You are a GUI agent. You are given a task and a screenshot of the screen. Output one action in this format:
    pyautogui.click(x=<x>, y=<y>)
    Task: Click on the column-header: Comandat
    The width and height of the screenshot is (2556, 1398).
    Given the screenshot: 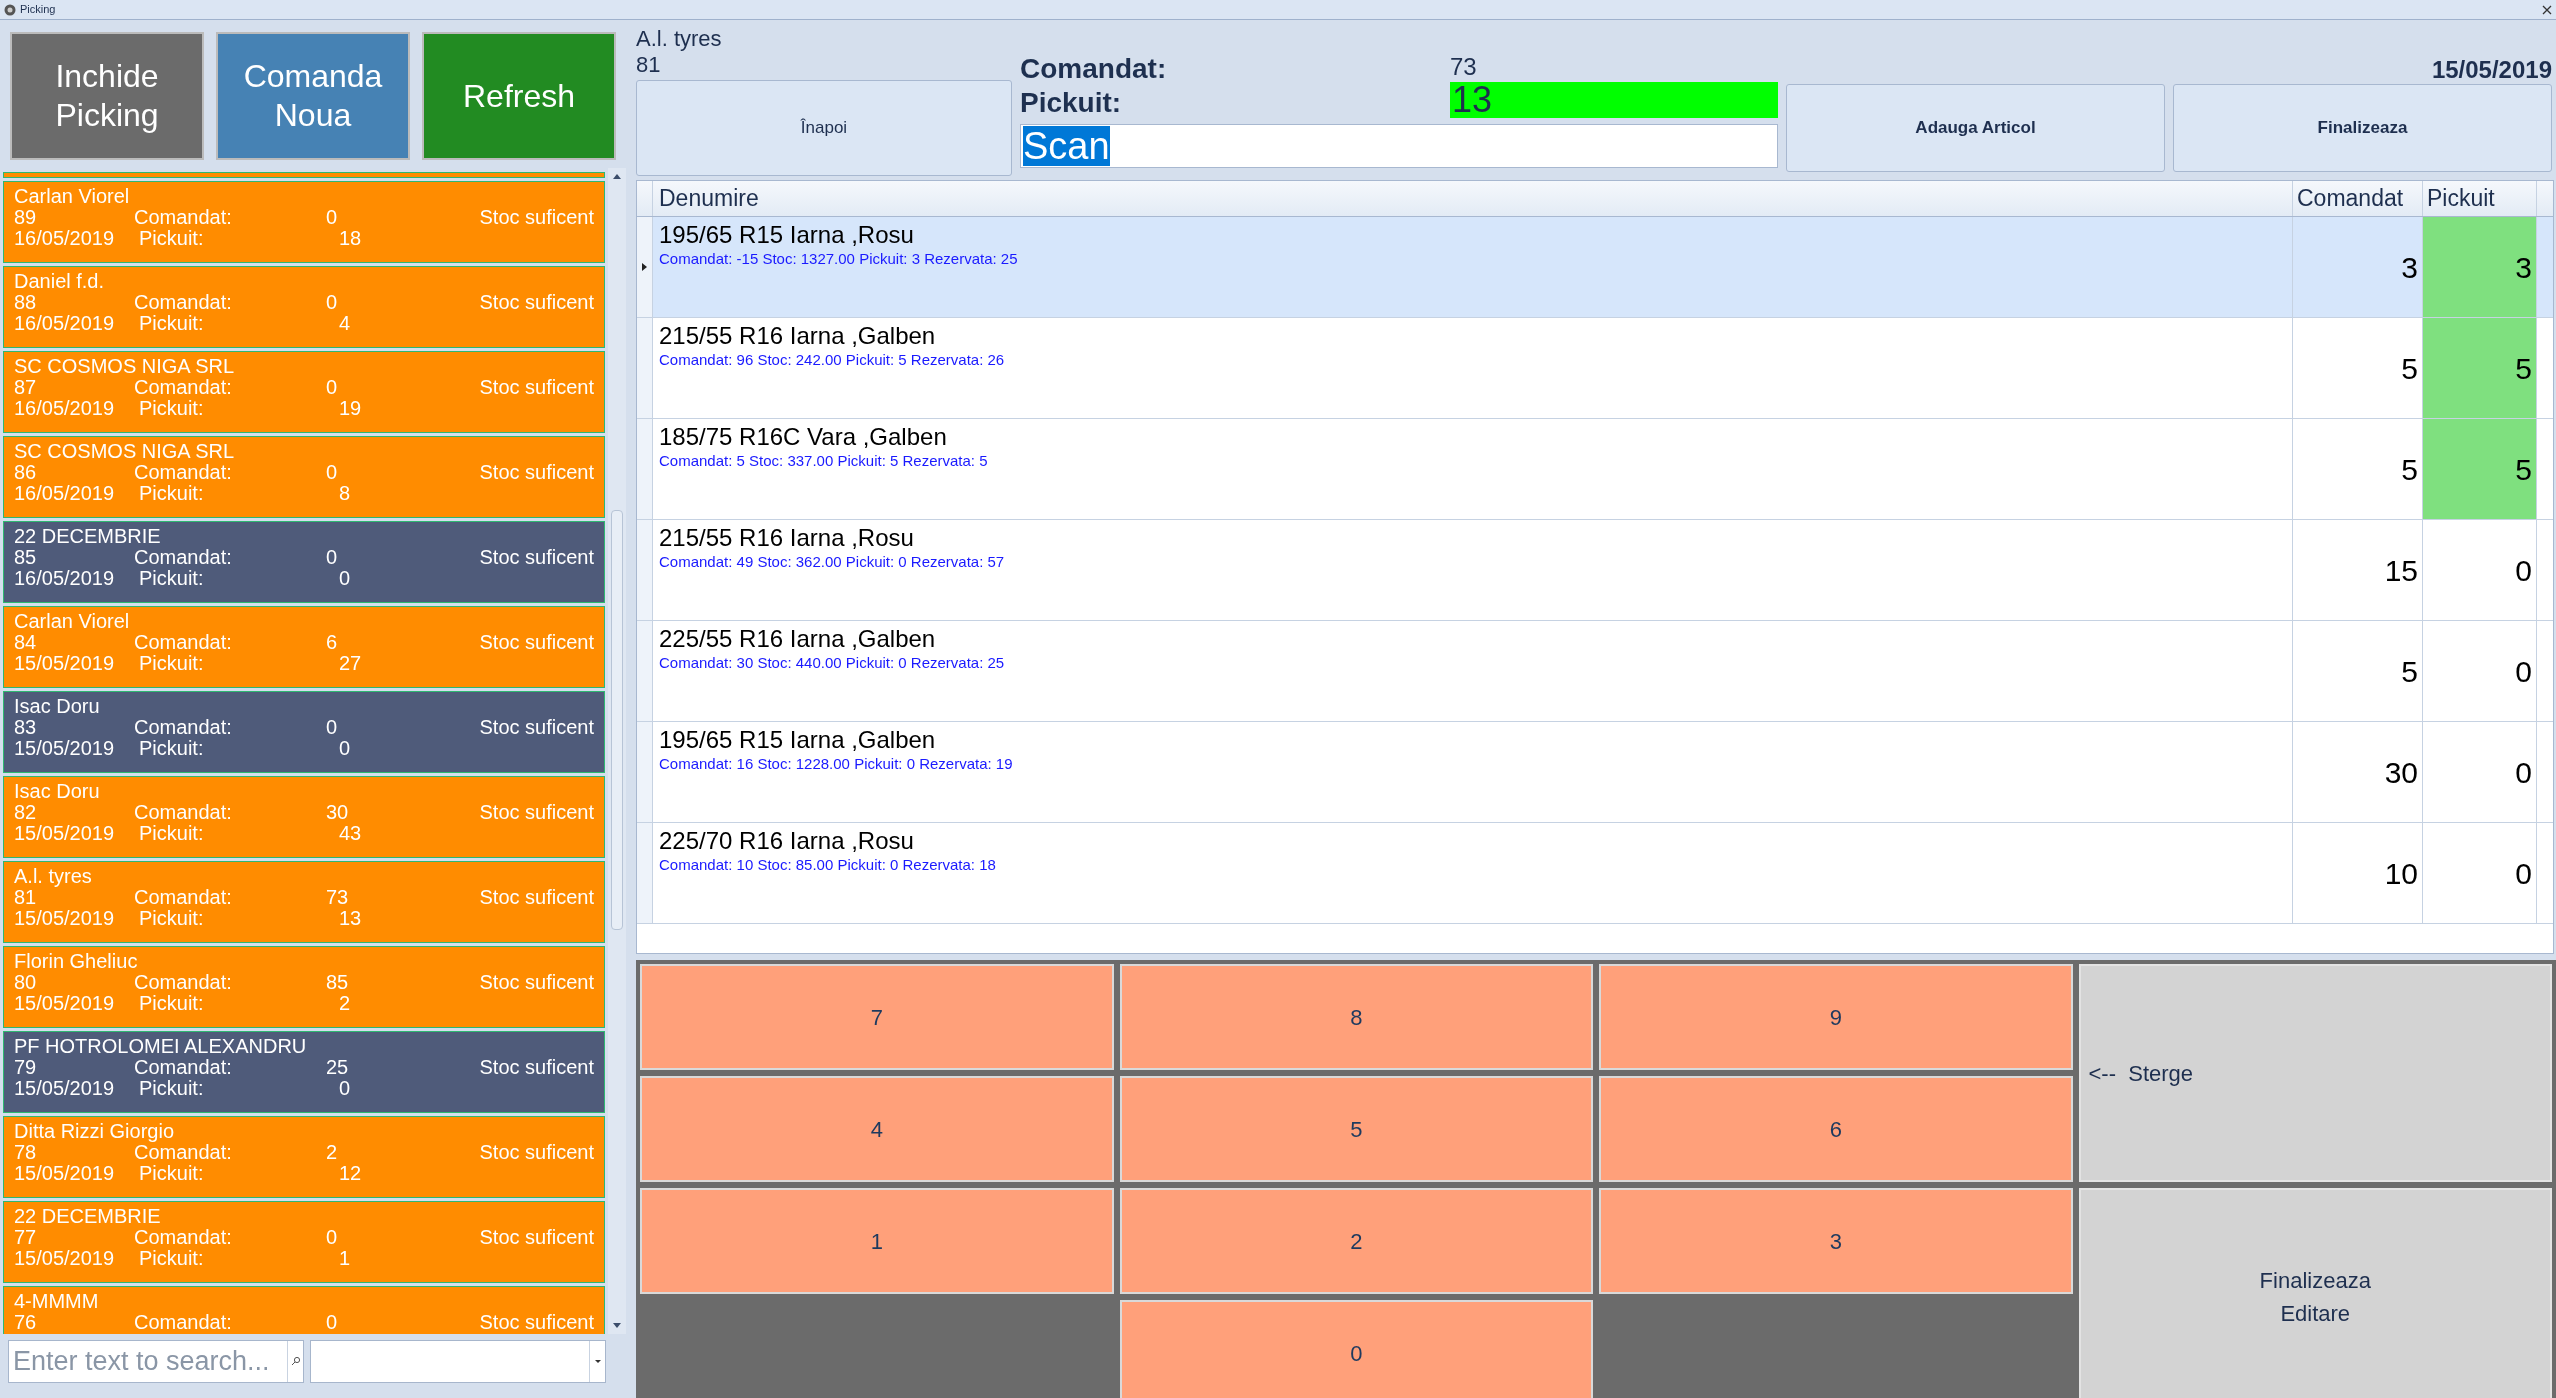 What is the action you would take?
    pyautogui.click(x=2358, y=198)
    